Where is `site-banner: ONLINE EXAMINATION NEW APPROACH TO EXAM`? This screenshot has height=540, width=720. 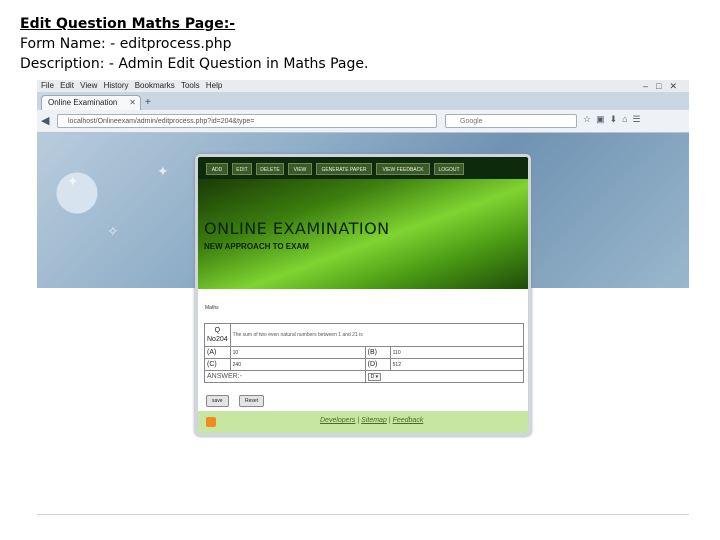
site-banner: ONLINE EXAMINATION NEW APPROACH TO EXAM is located at coordinates (363, 234).